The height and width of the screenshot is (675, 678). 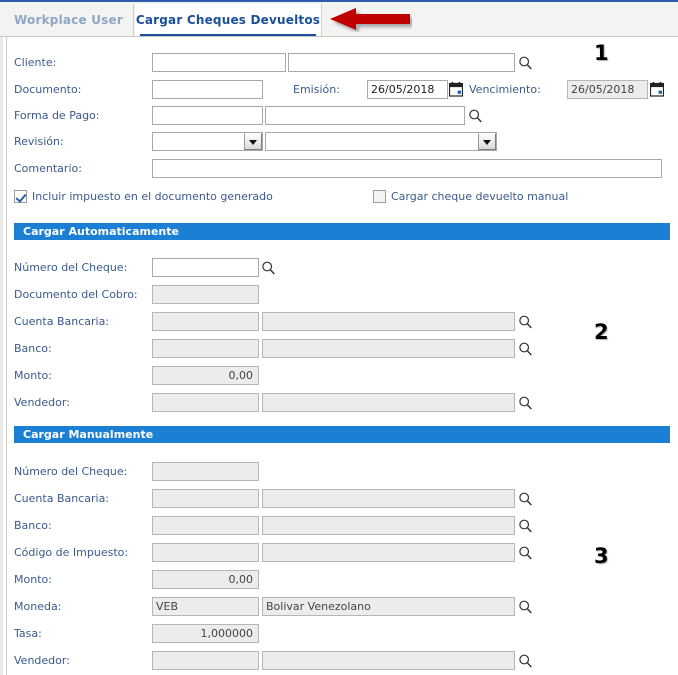 I want to click on tab-bar-filler, so click(x=500, y=21).